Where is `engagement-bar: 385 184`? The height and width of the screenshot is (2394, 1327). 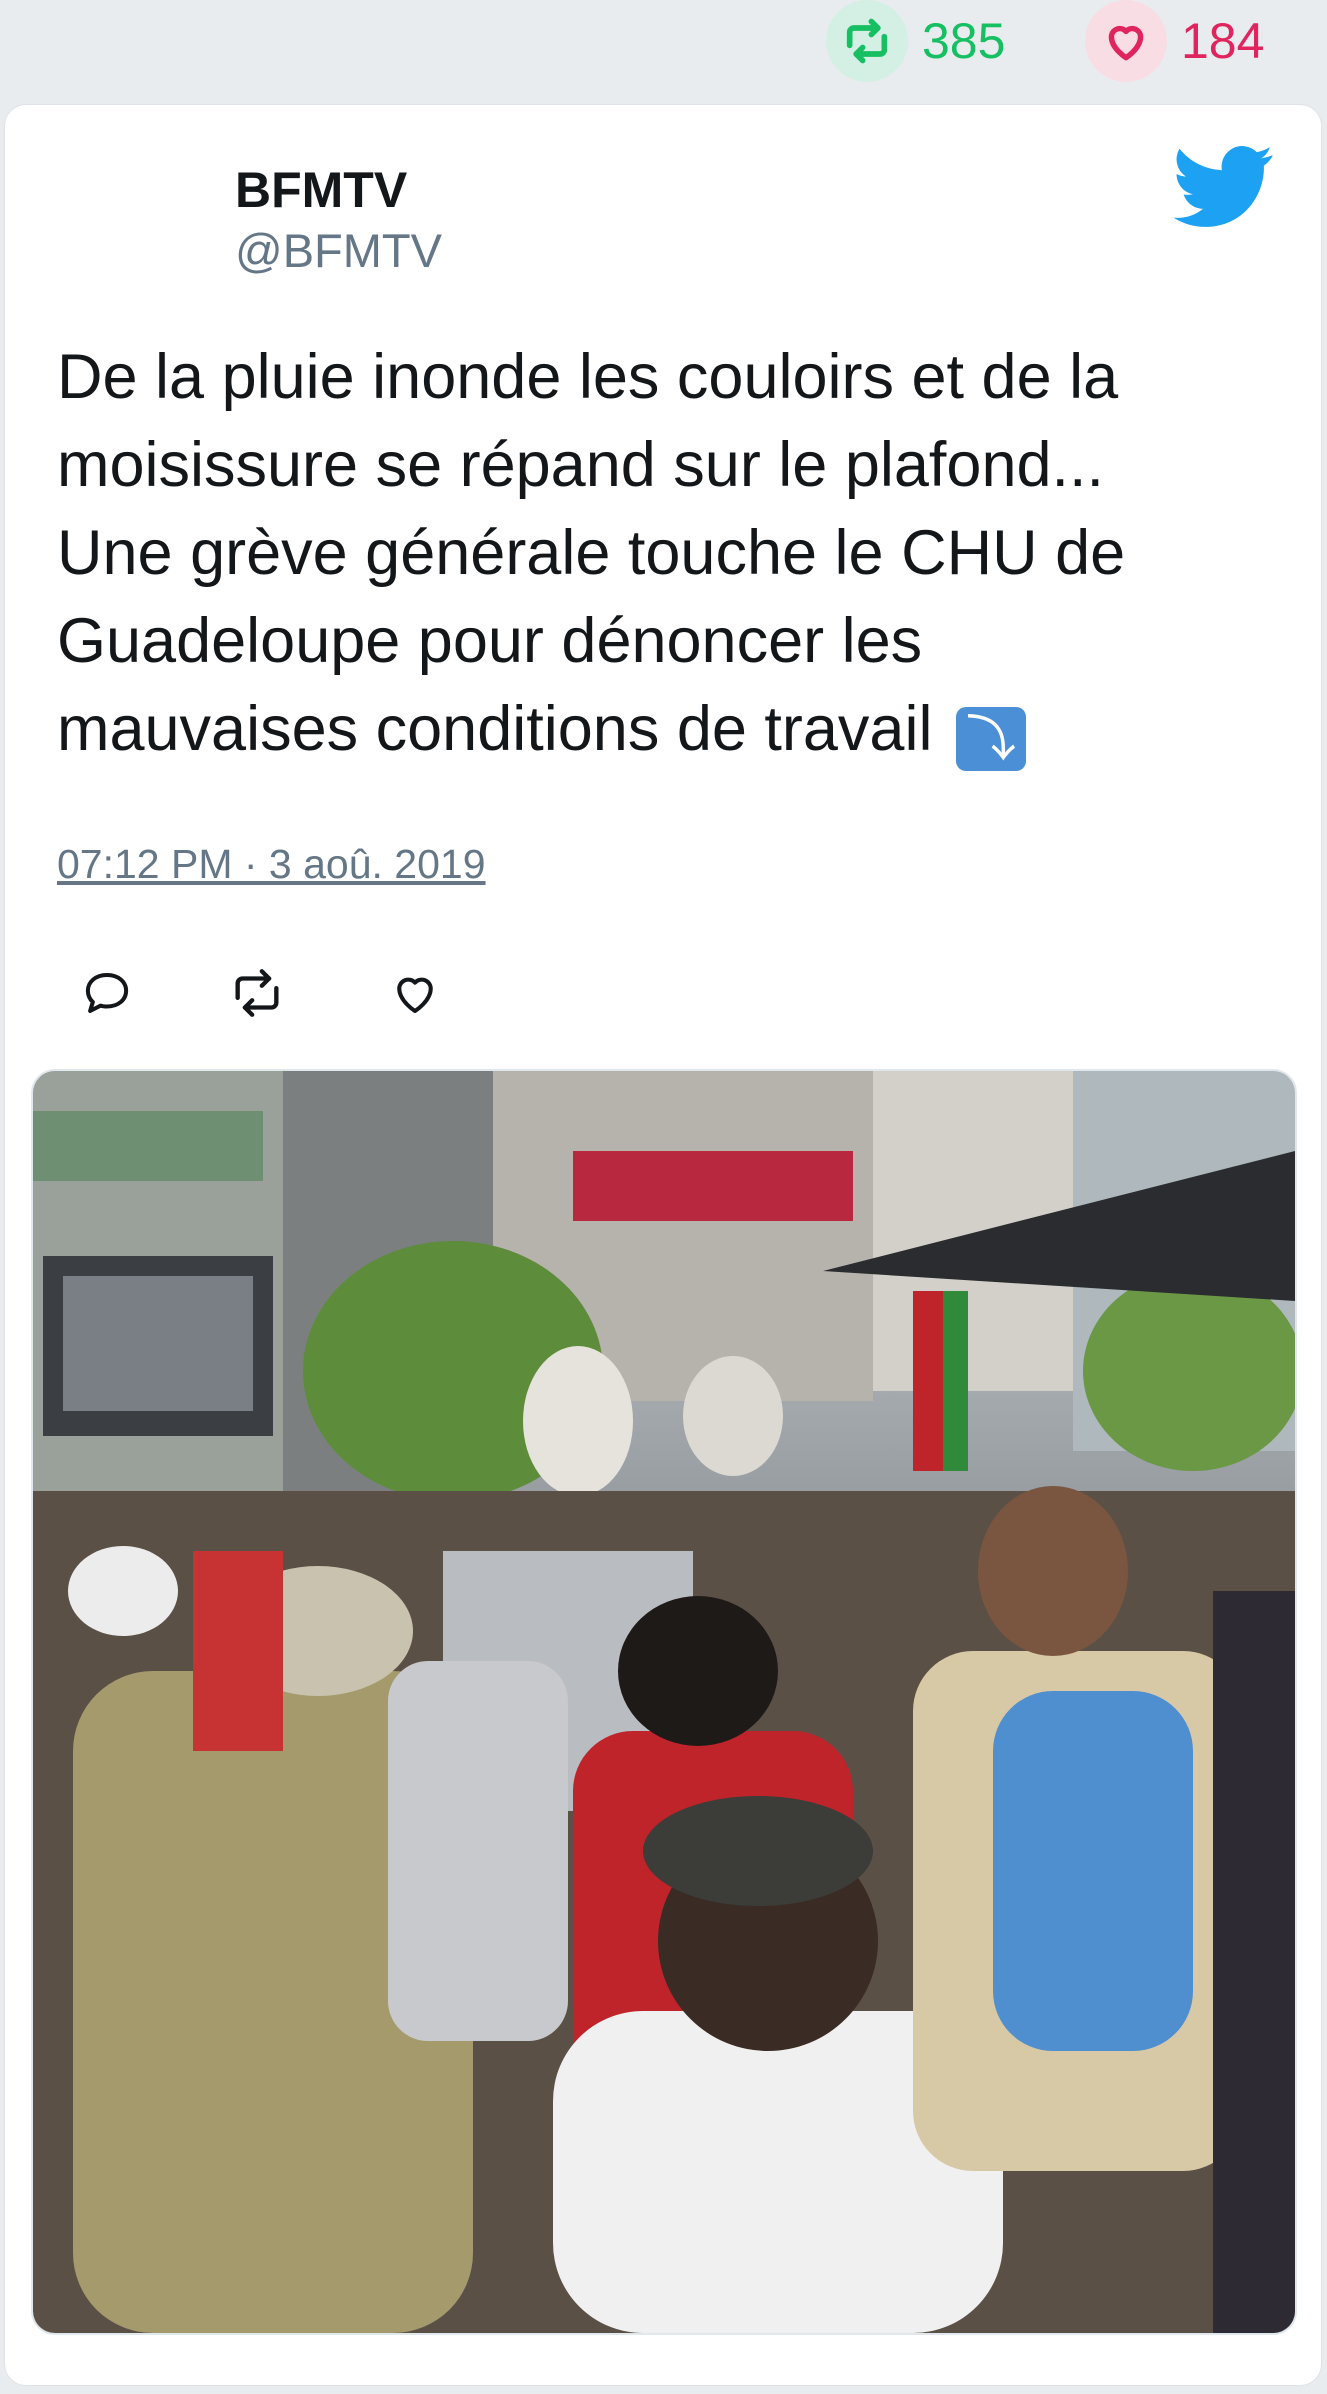
engagement-bar: 385 184 is located at coordinates (663, 50).